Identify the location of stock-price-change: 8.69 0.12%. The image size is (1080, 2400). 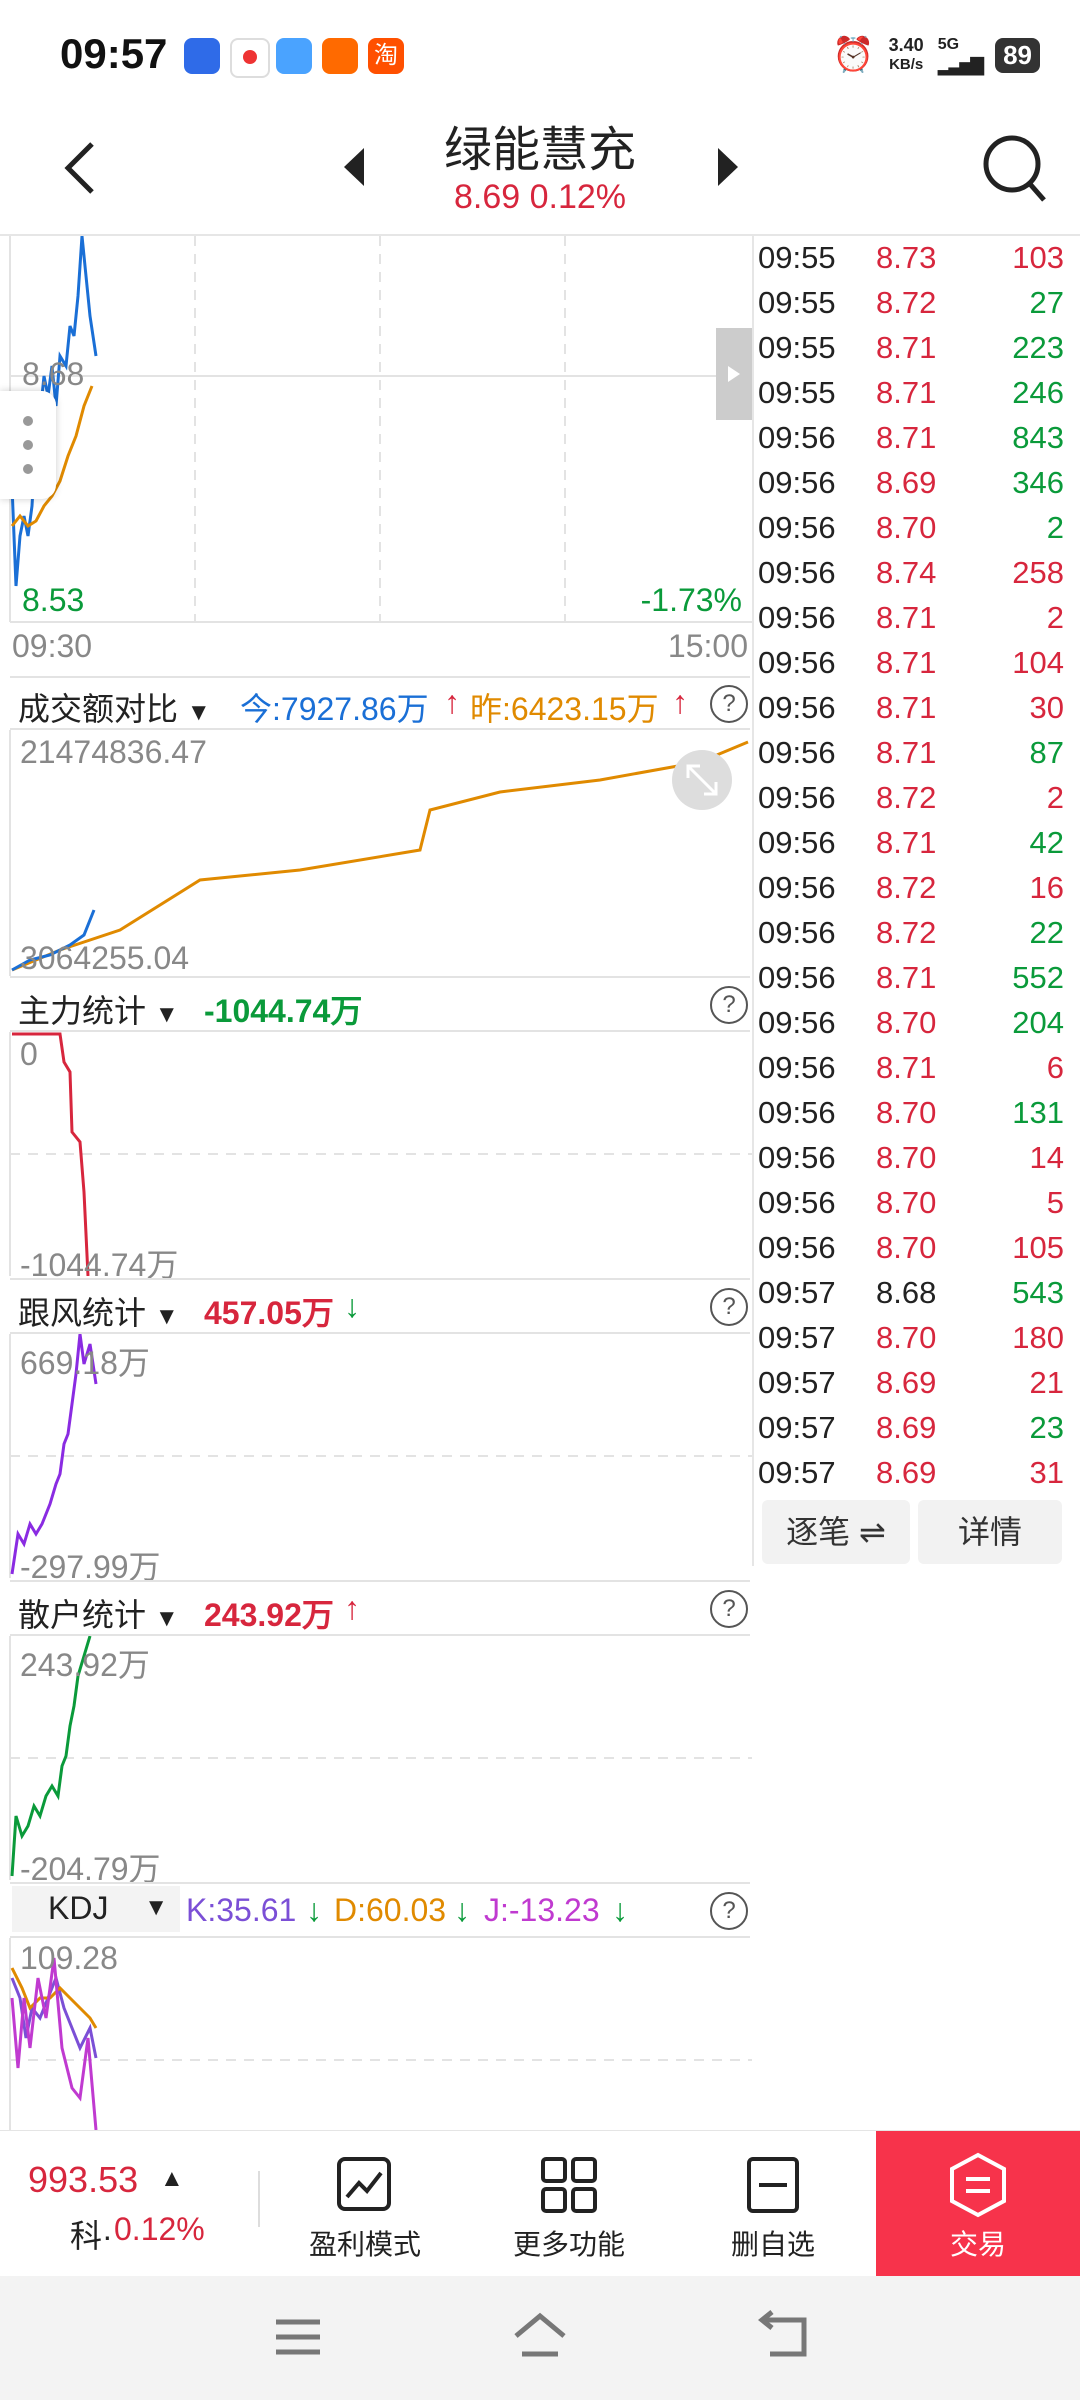
(540, 197).